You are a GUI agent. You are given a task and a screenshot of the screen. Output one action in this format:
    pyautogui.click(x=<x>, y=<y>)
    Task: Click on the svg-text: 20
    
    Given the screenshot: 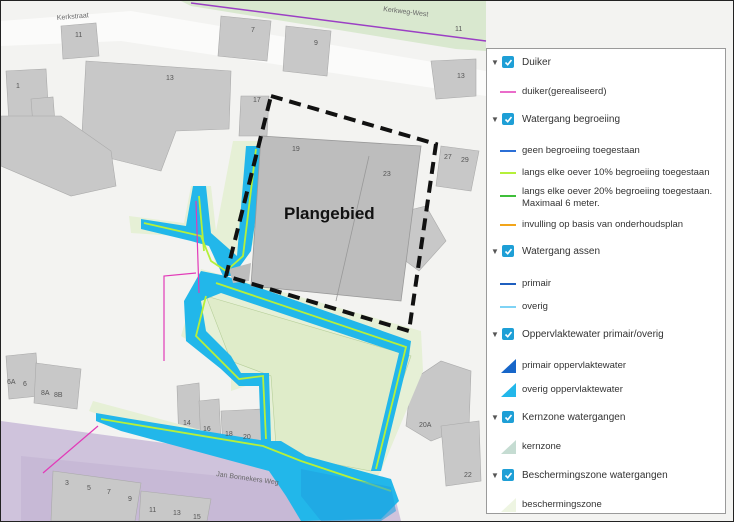 What is the action you would take?
    pyautogui.click(x=247, y=437)
    